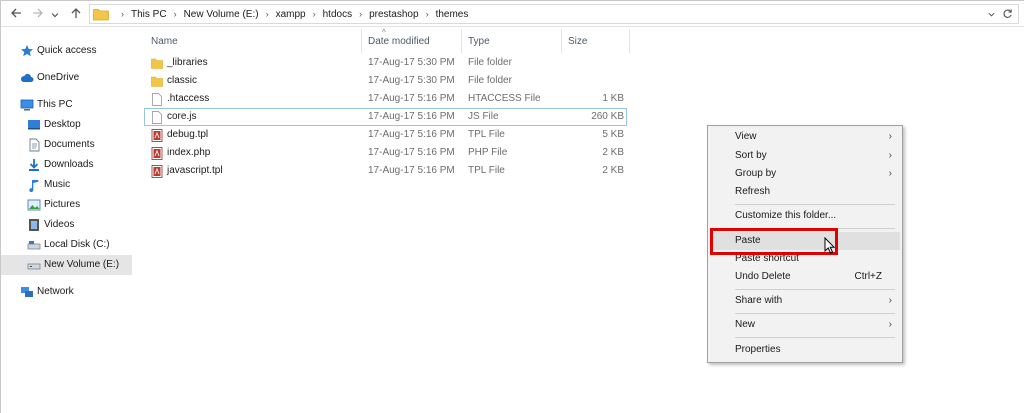 The width and height of the screenshot is (1024, 413). I want to click on breadcrumb-themes: themes, so click(452, 14).